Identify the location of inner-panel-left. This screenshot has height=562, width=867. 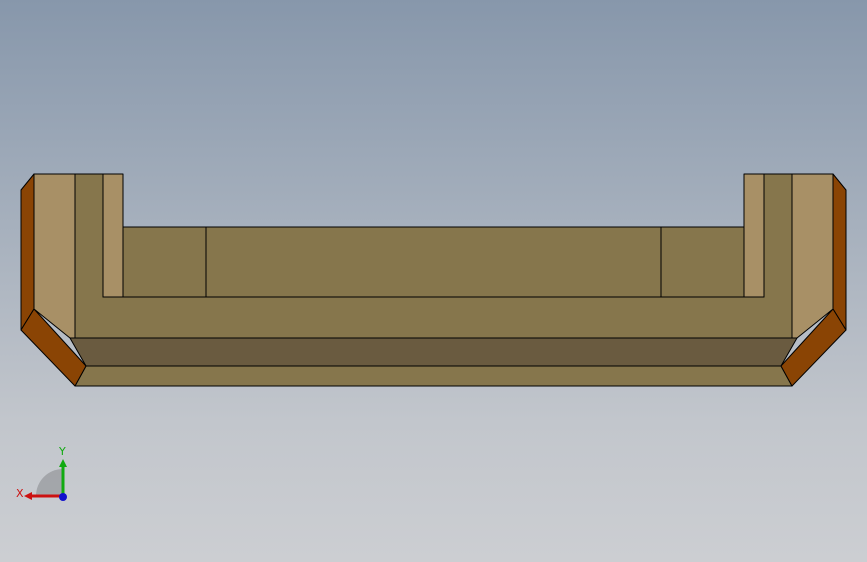
(164, 262).